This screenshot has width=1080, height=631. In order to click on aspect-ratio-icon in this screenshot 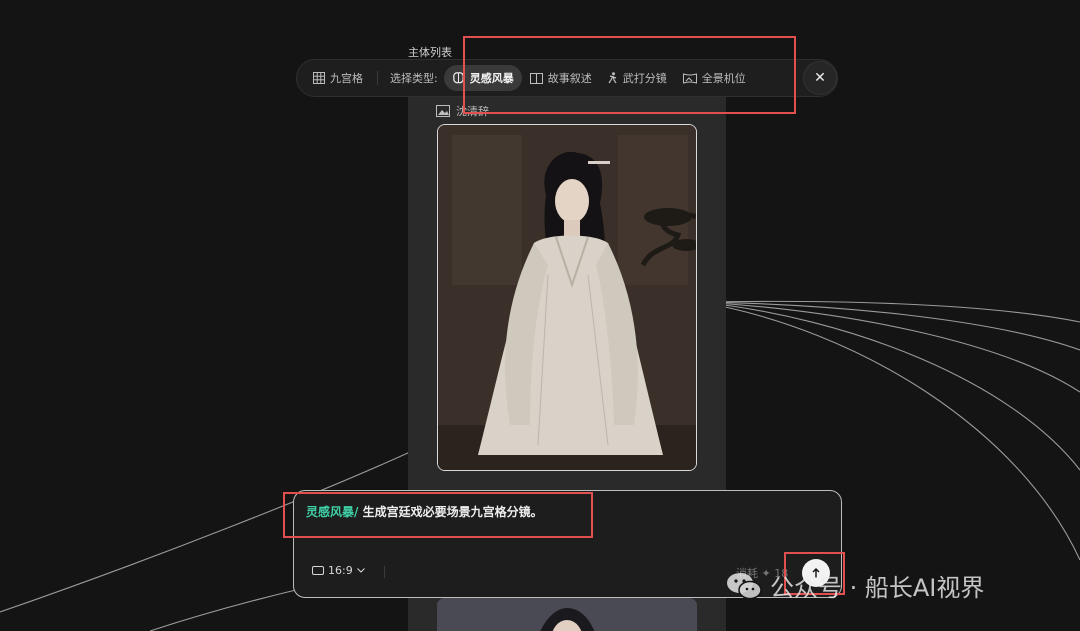, I will do `click(318, 570)`.